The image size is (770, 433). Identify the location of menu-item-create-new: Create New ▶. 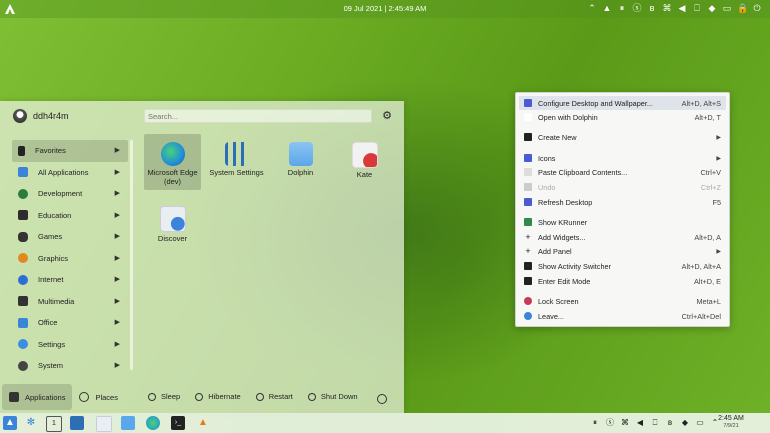
(622, 137).